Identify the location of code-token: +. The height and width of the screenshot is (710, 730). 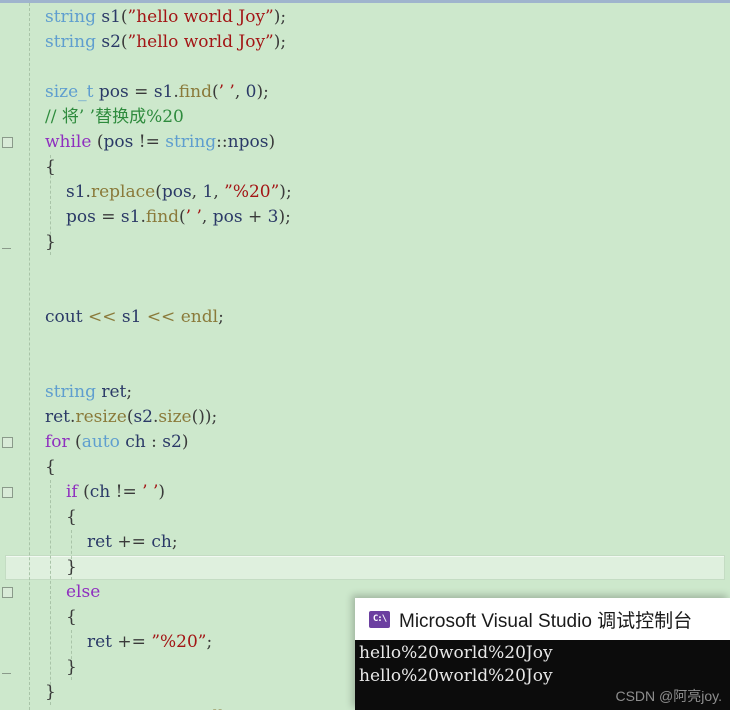
(255, 217).